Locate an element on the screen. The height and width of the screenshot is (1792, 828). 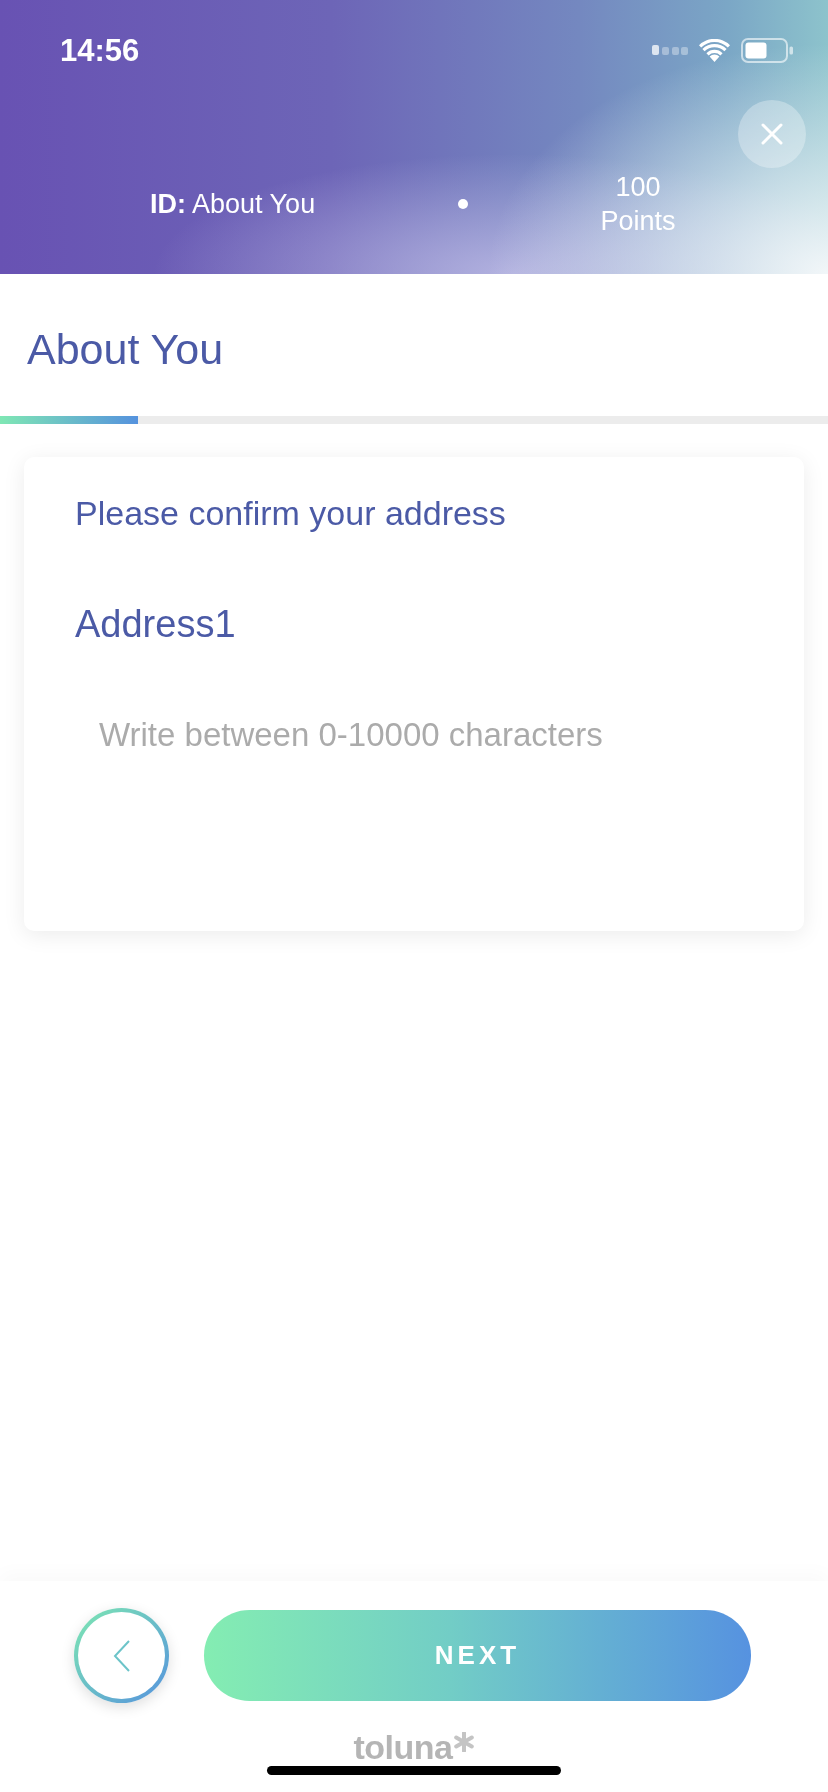
points-value: 100 is located at coordinates (638, 187).